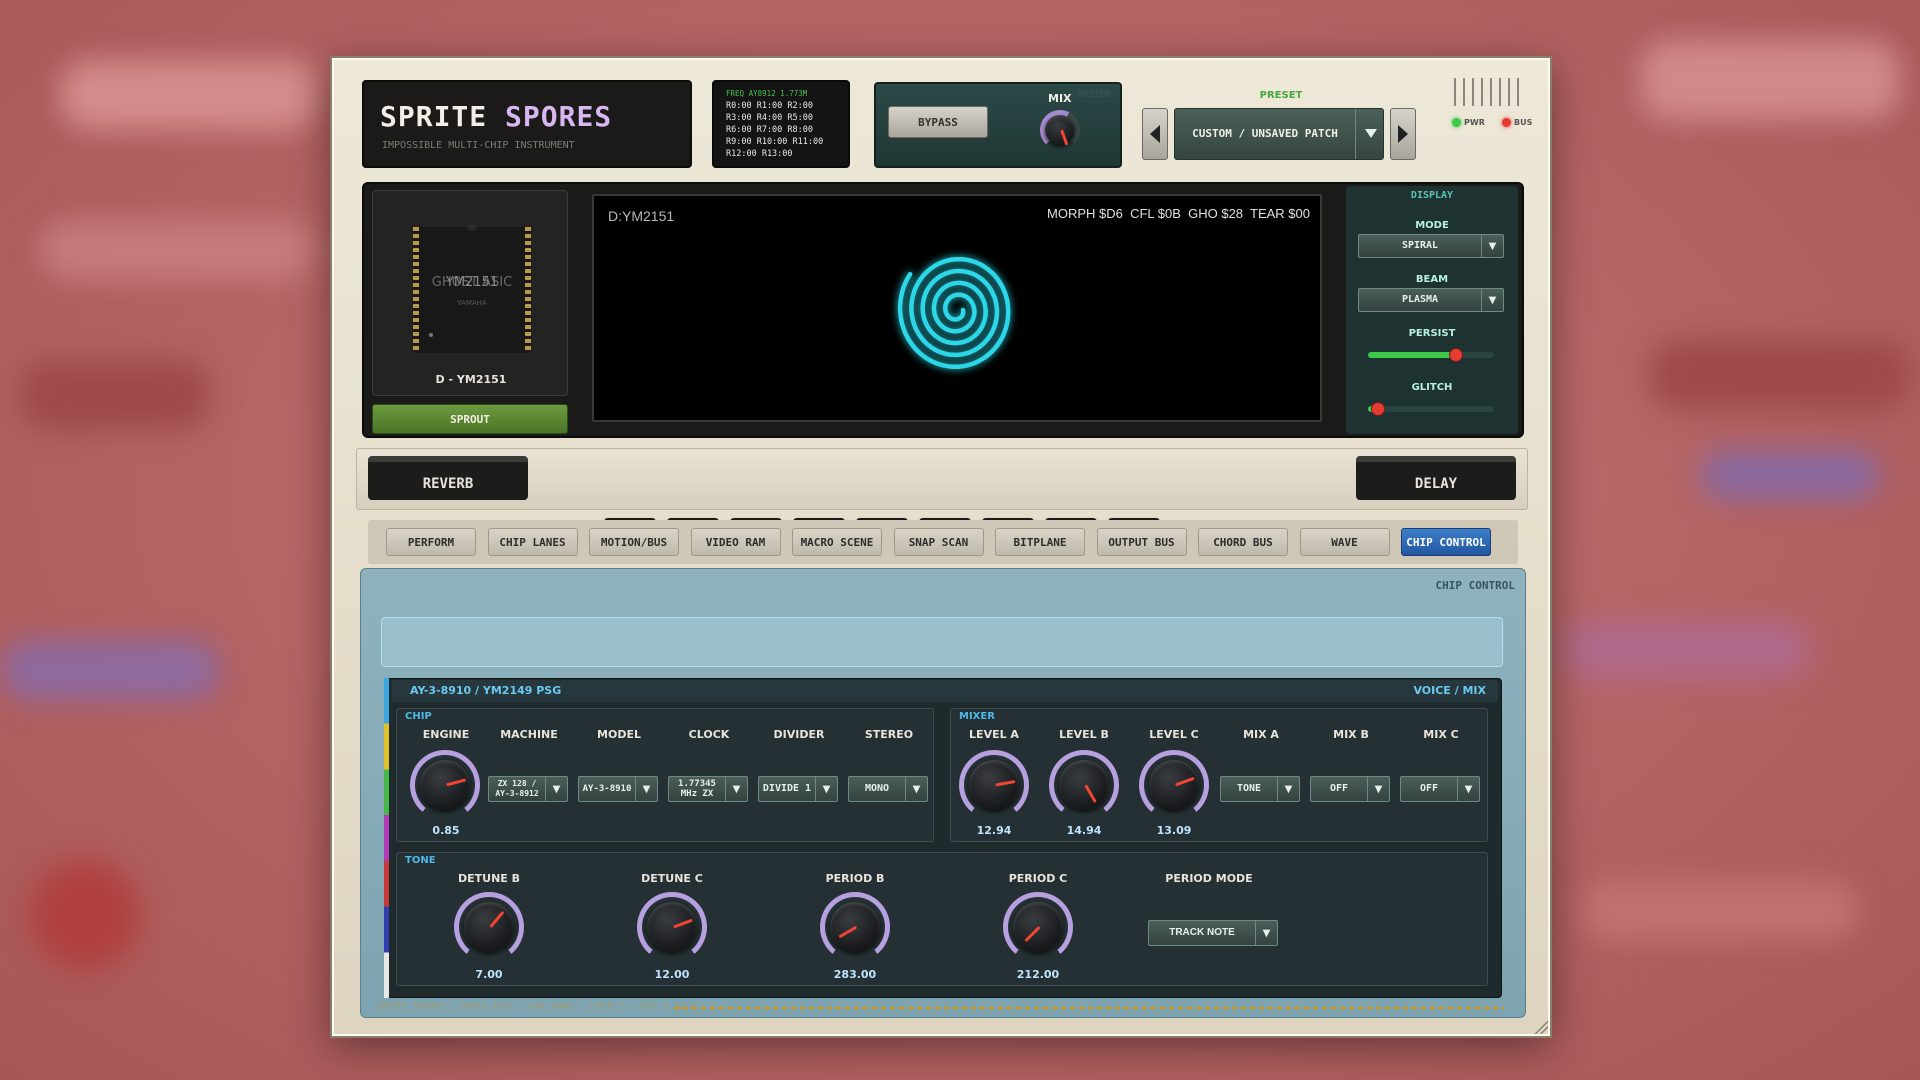 This screenshot has height=1080, width=1920. What do you see at coordinates (618, 789) in the screenshot?
I see `model-dropdown: AY-3-8910 ▼` at bounding box center [618, 789].